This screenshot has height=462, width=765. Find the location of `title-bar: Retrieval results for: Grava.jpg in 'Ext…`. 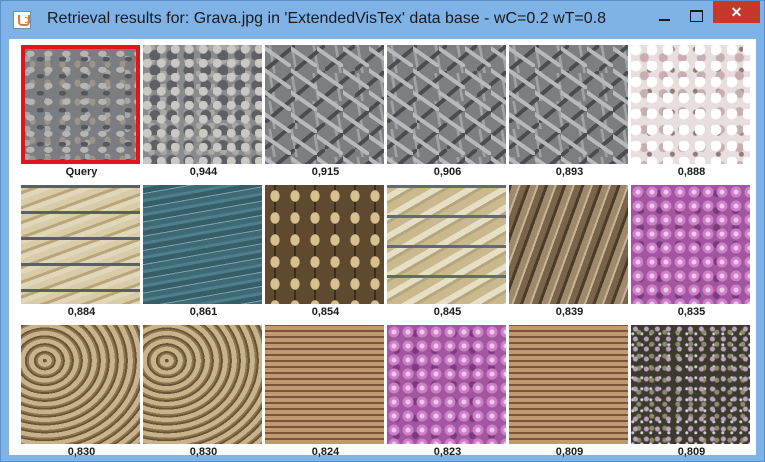

title-bar: Retrieval results for: Grava.jpg in 'Ext… is located at coordinates (382, 20).